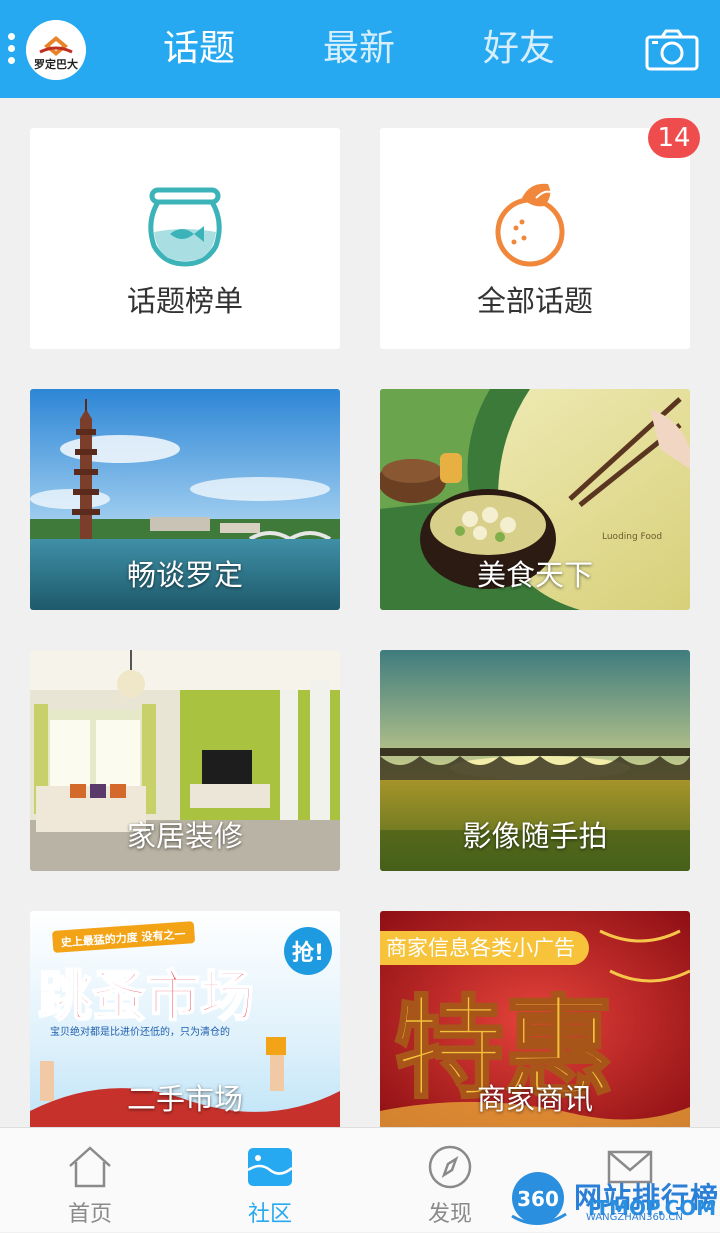 Image resolution: width=720 pixels, height=1233 pixels. I want to click on nav-community: 社区, so click(270, 1180).